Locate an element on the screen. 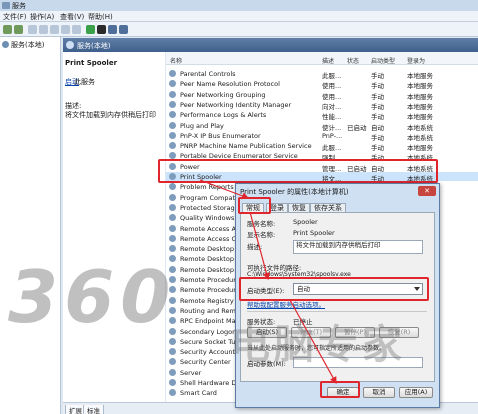 The image size is (478, 414). watermark-chinese: 电脑专家 is located at coordinates (318, 345).